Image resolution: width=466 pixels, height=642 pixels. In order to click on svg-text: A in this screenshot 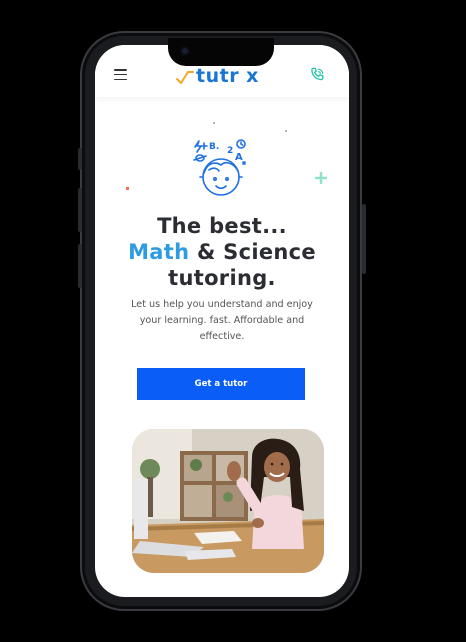, I will do `click(239, 157)`.